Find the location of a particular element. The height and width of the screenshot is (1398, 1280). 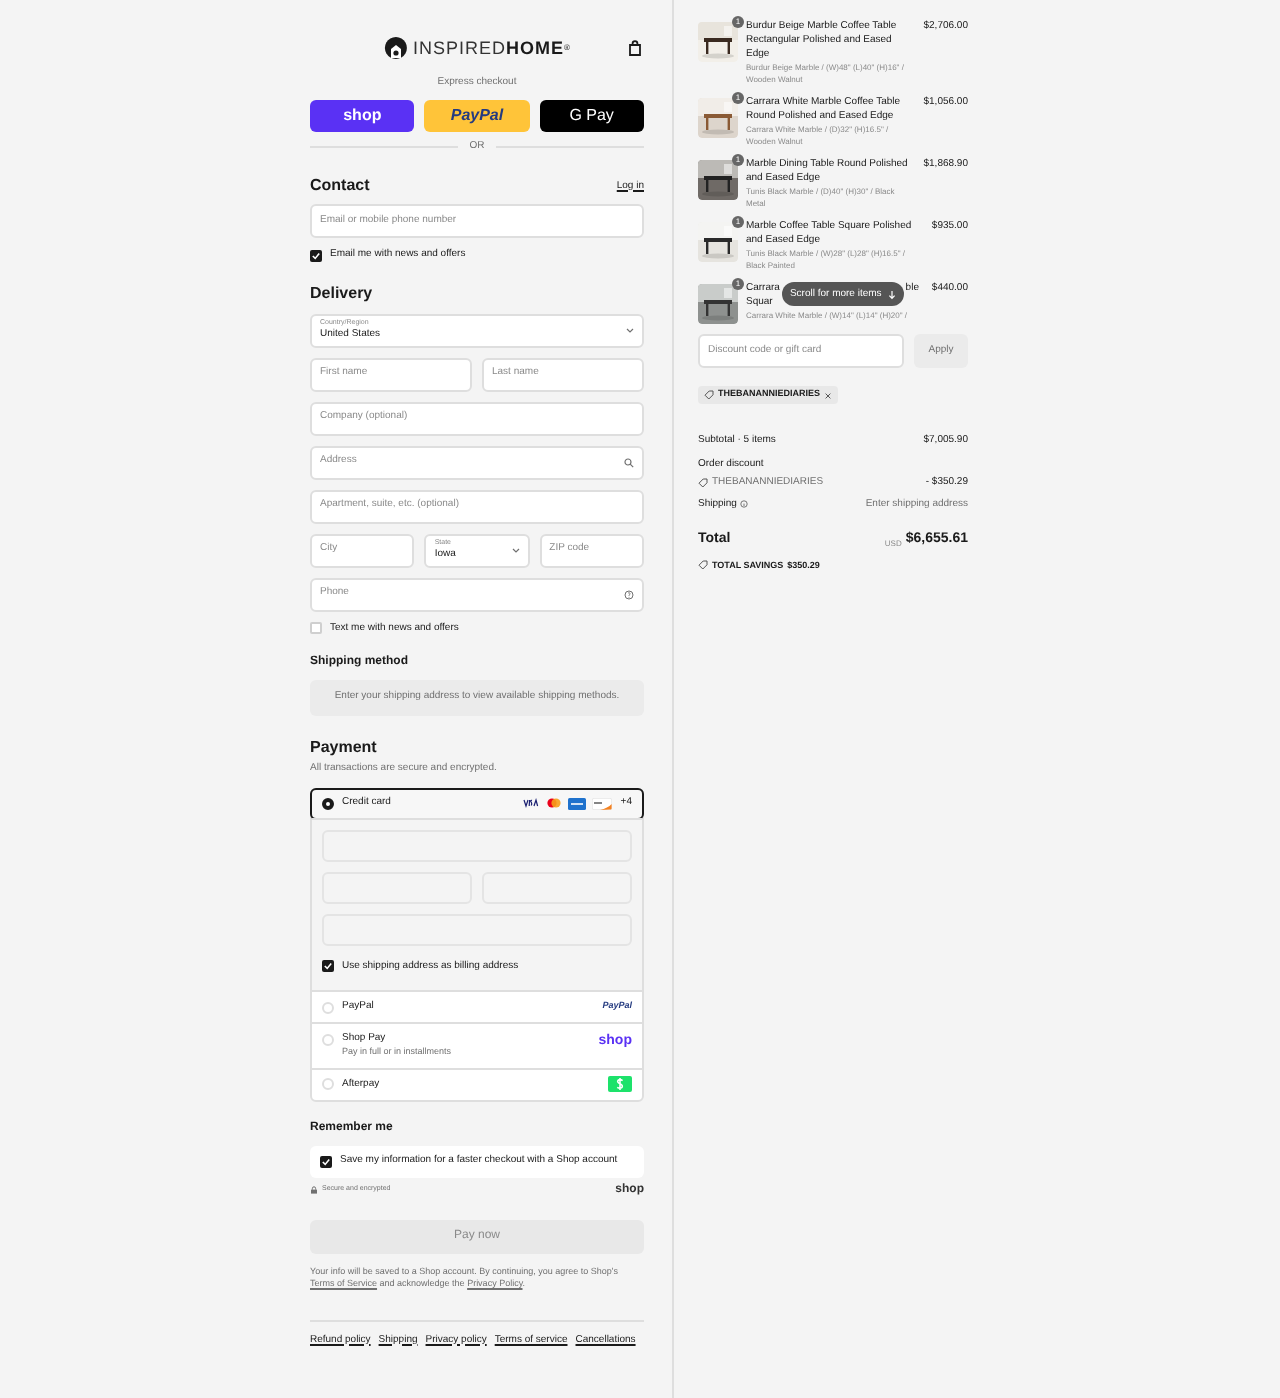

arrow-down-icon is located at coordinates (891, 294).